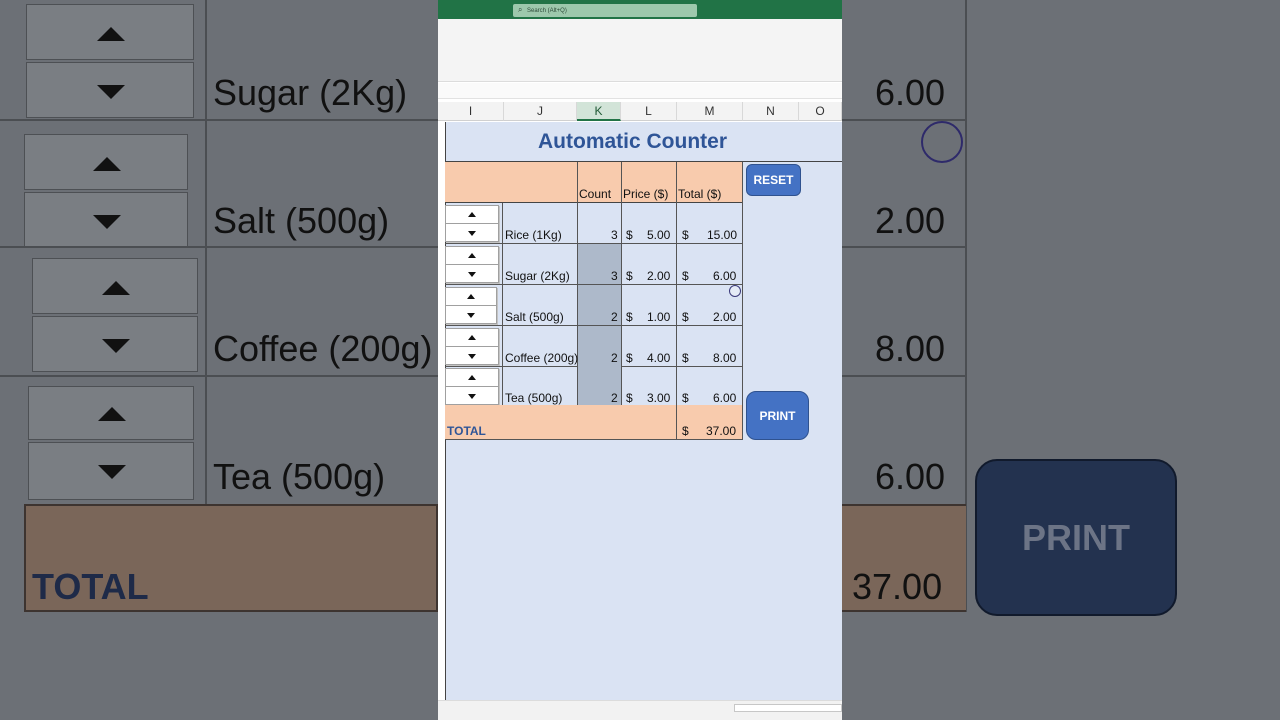  What do you see at coordinates (904, 558) in the screenshot?
I see `bg-total-value-cell: 37.00` at bounding box center [904, 558].